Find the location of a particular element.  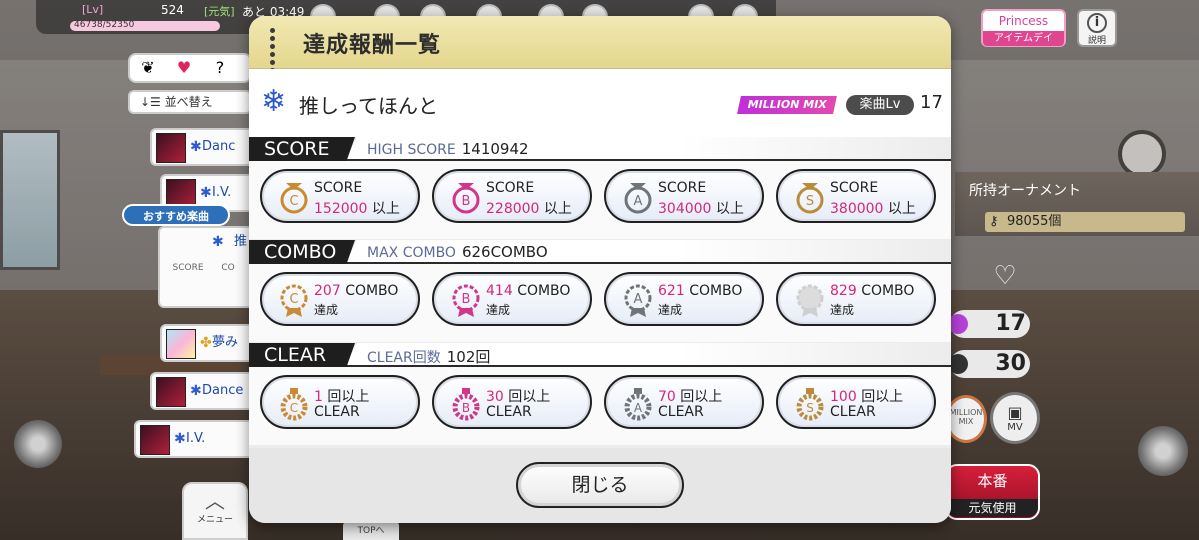

rosette-b-icon: B is located at coordinates (466, 300).